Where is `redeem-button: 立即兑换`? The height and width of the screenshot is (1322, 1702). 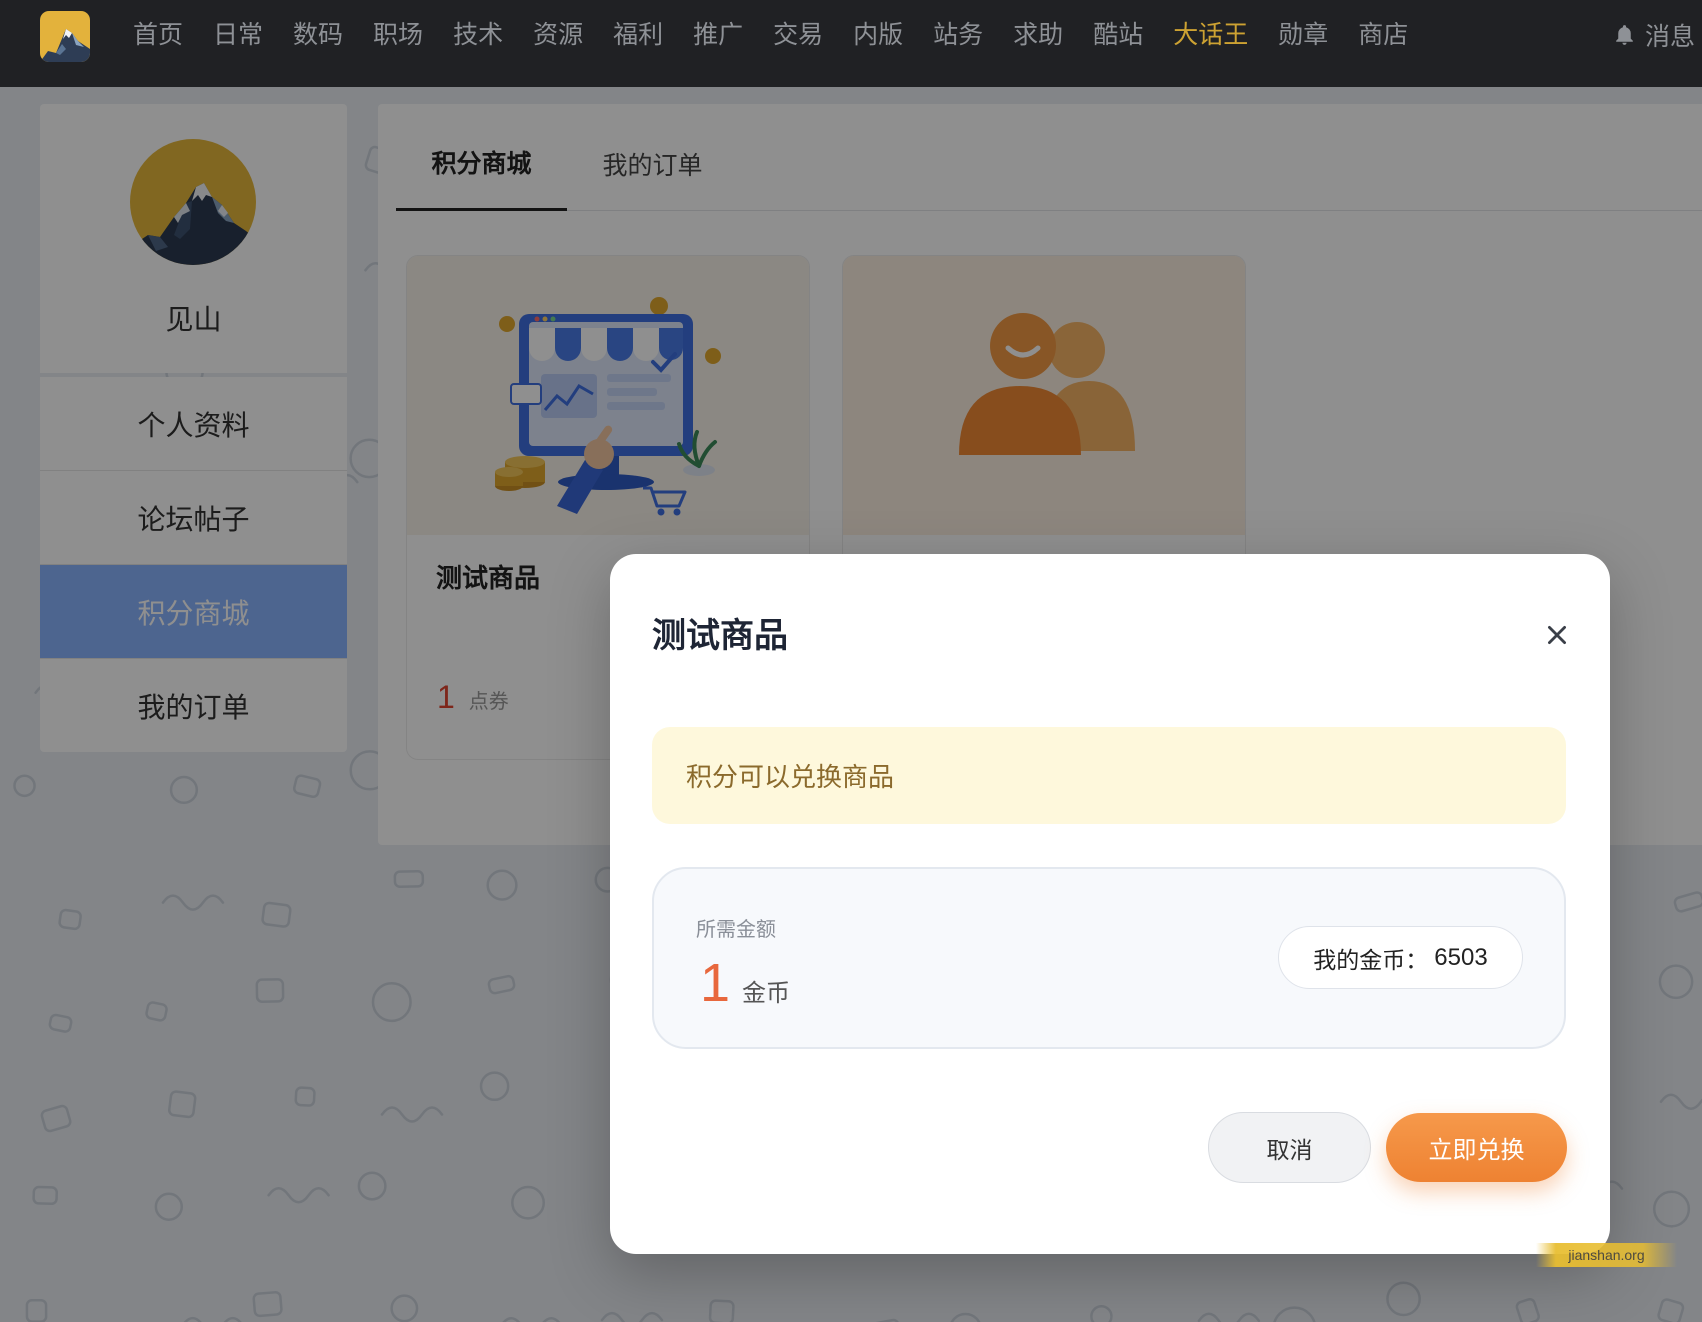
redeem-button: 立即兑换 is located at coordinates (1476, 1147).